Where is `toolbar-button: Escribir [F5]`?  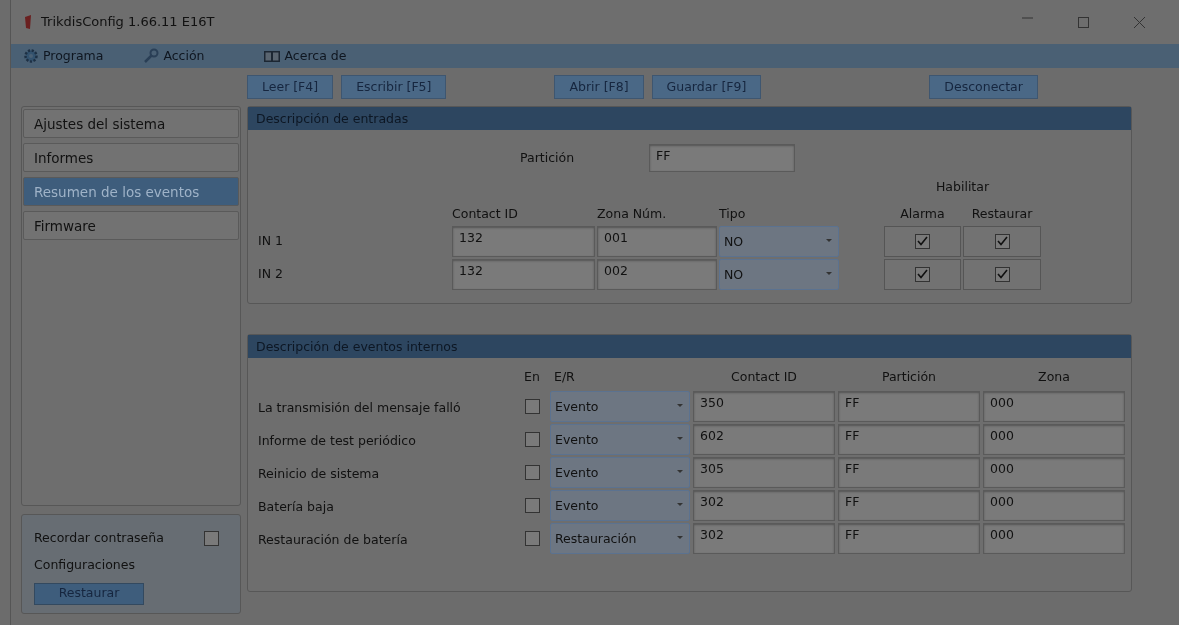
toolbar-button: Escribir [F5] is located at coordinates (394, 87).